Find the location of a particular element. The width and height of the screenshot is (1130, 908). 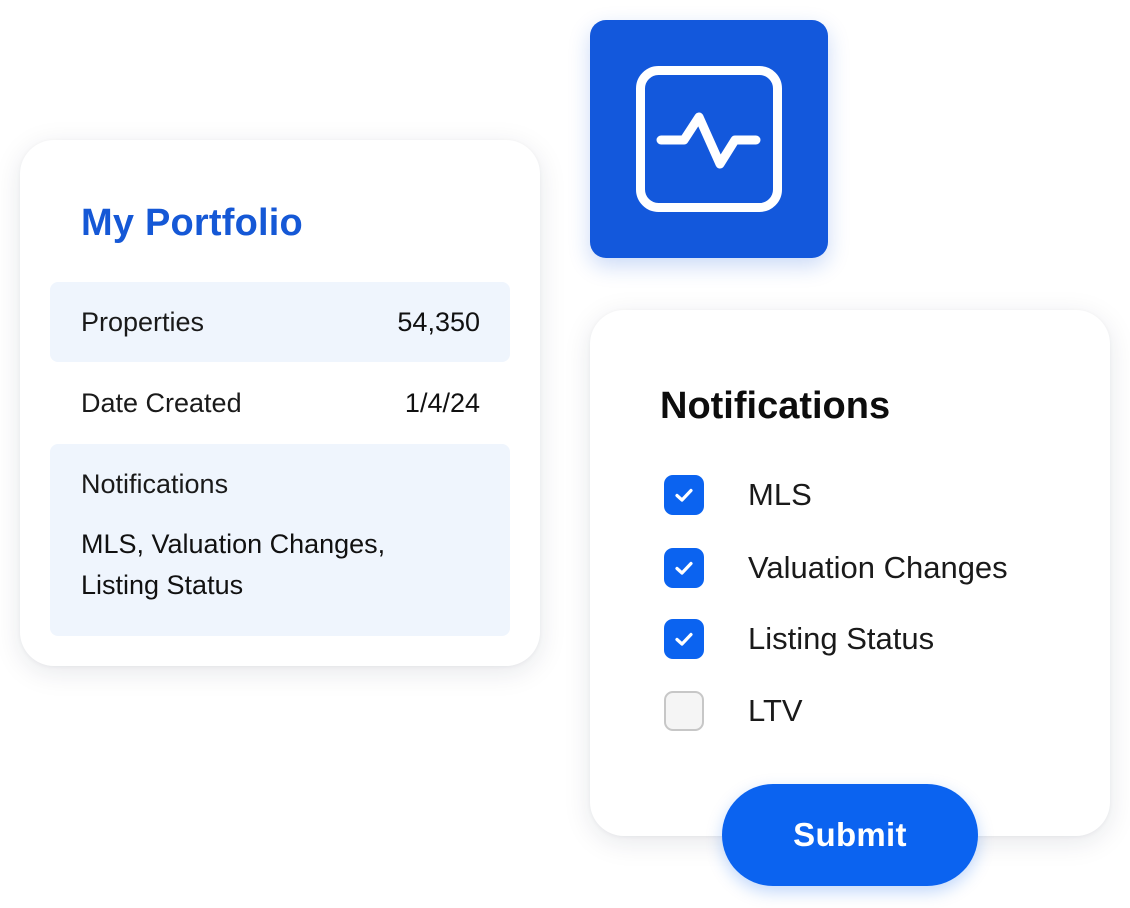

option-listing-status: Listing Status is located at coordinates (799, 639).